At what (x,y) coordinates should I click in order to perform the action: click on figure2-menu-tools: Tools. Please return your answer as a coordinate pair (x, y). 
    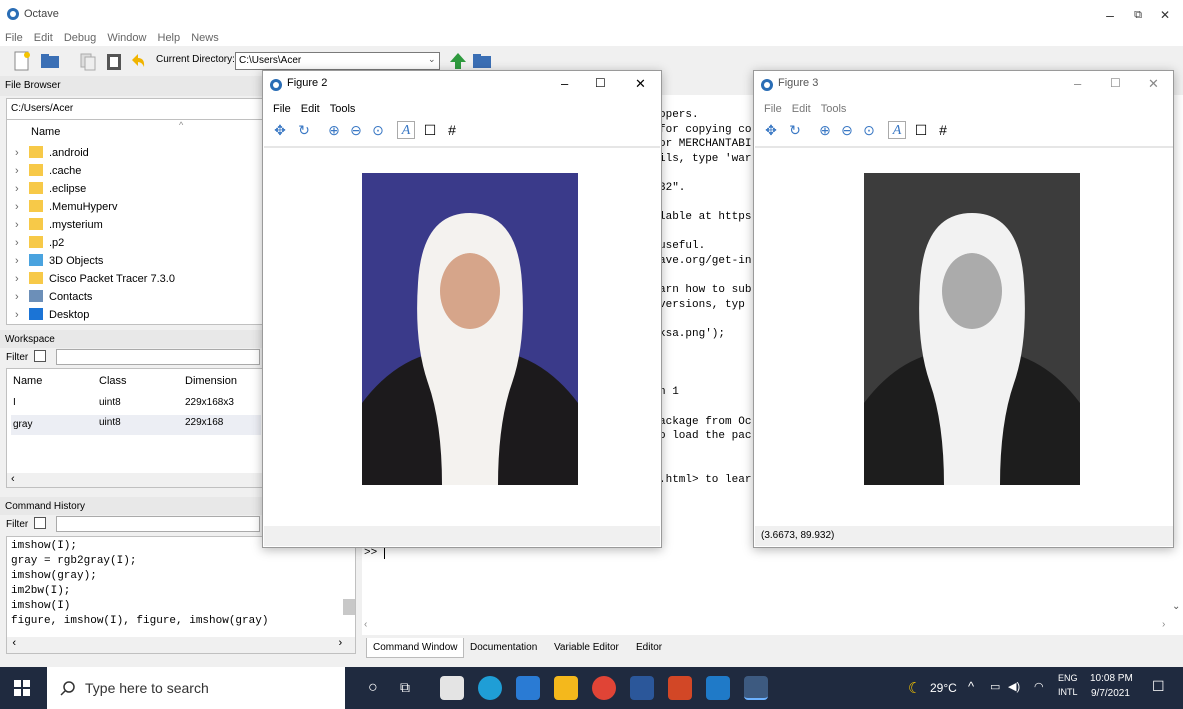
    Looking at the image, I should click on (343, 109).